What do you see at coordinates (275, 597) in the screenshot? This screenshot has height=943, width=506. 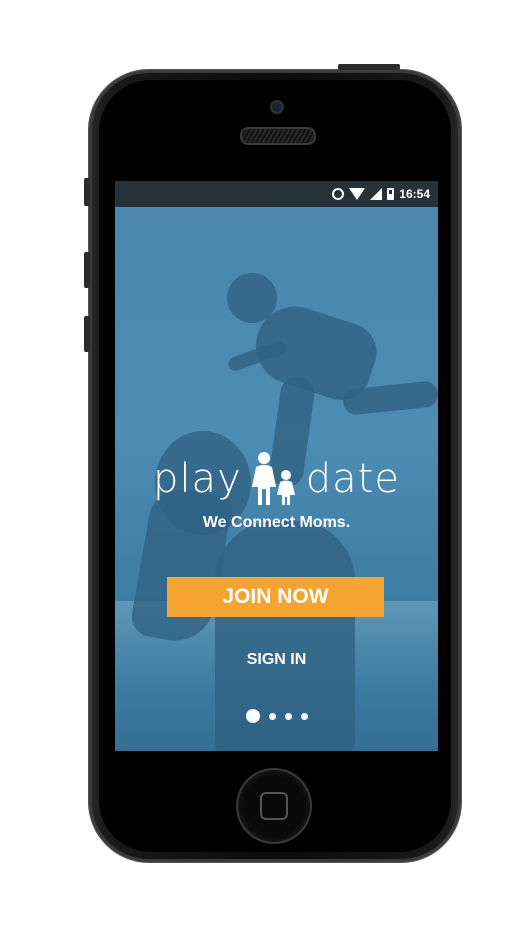 I see `join-now-button: JOIN NOW` at bounding box center [275, 597].